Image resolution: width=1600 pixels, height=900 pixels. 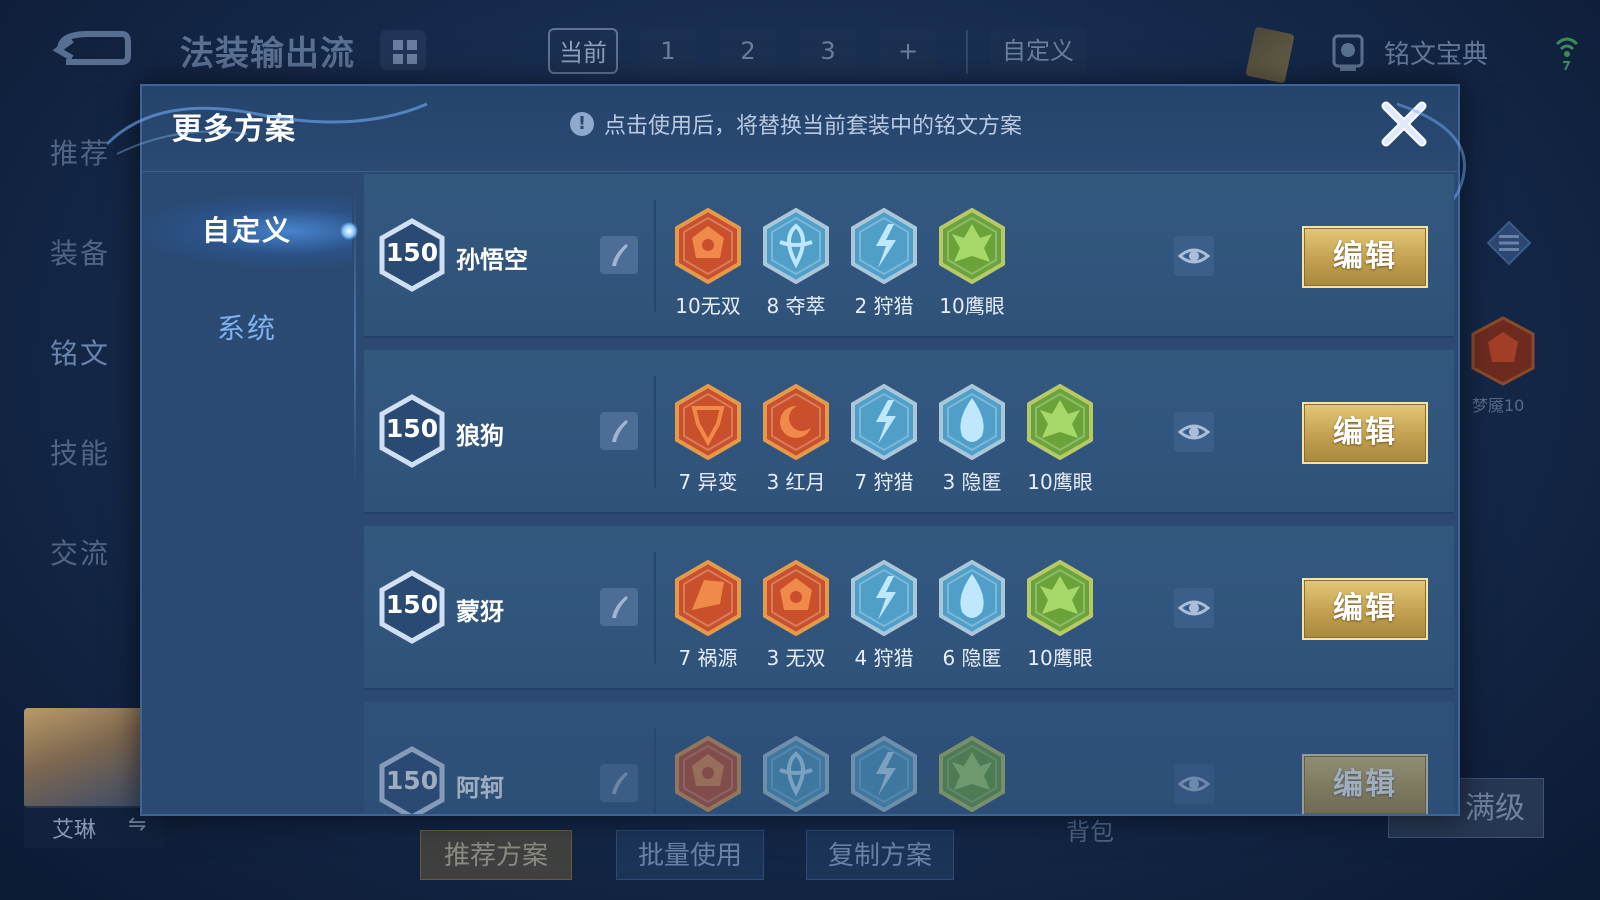 What do you see at coordinates (884, 306) in the screenshot?
I see `rune-label: 2 狩猎` at bounding box center [884, 306].